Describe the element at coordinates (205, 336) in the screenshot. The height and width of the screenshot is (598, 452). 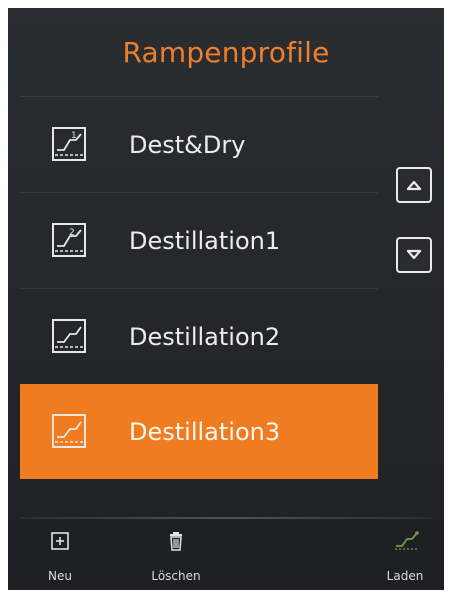
I see `list-item-label: Destillation2` at that location.